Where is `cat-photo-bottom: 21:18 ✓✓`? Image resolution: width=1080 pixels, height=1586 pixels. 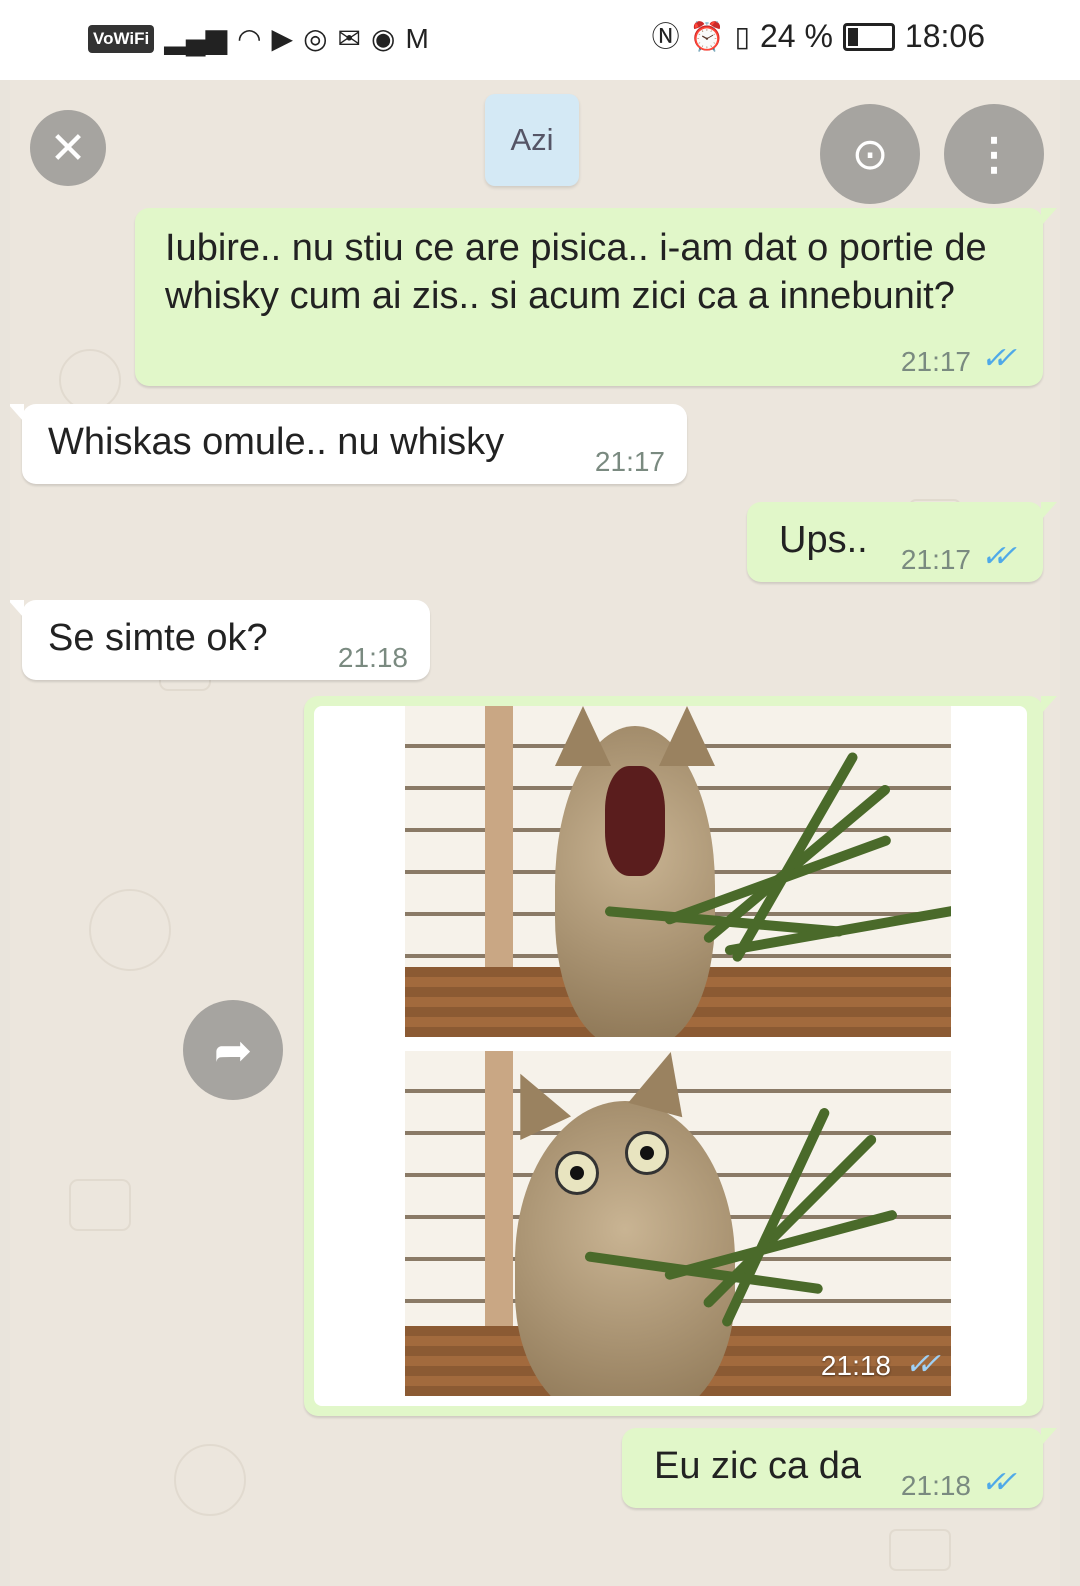 cat-photo-bottom: 21:18 ✓✓ is located at coordinates (678, 1223).